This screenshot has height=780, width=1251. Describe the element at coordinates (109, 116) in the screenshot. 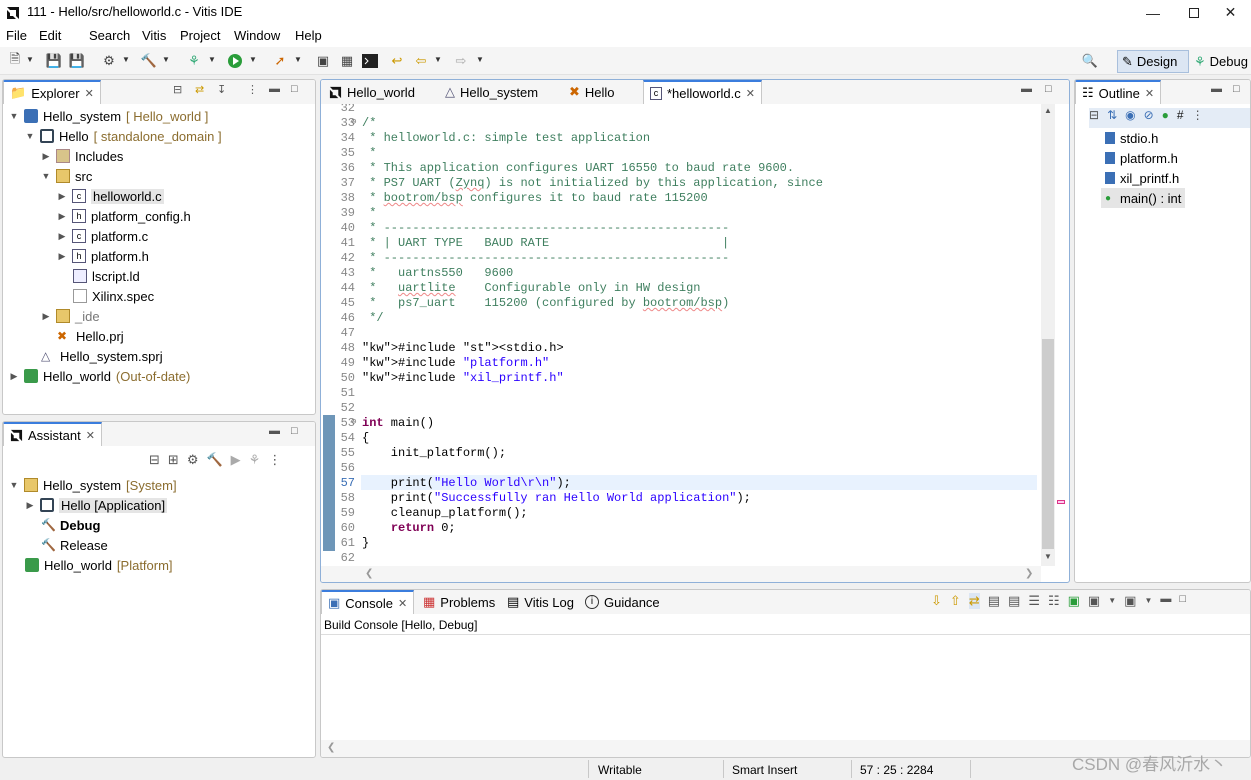

I see `tree-item: ▼ Hello_system[ Hello_world ]` at that location.